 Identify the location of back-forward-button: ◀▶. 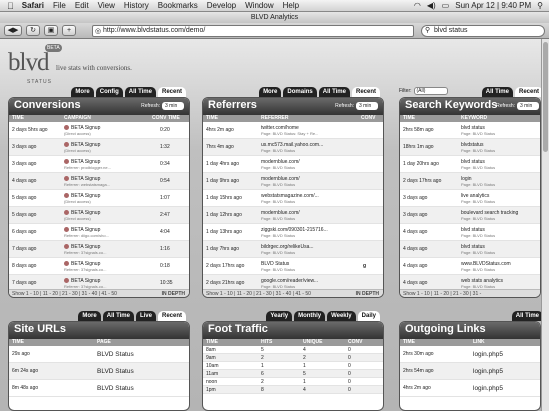
(13, 30).